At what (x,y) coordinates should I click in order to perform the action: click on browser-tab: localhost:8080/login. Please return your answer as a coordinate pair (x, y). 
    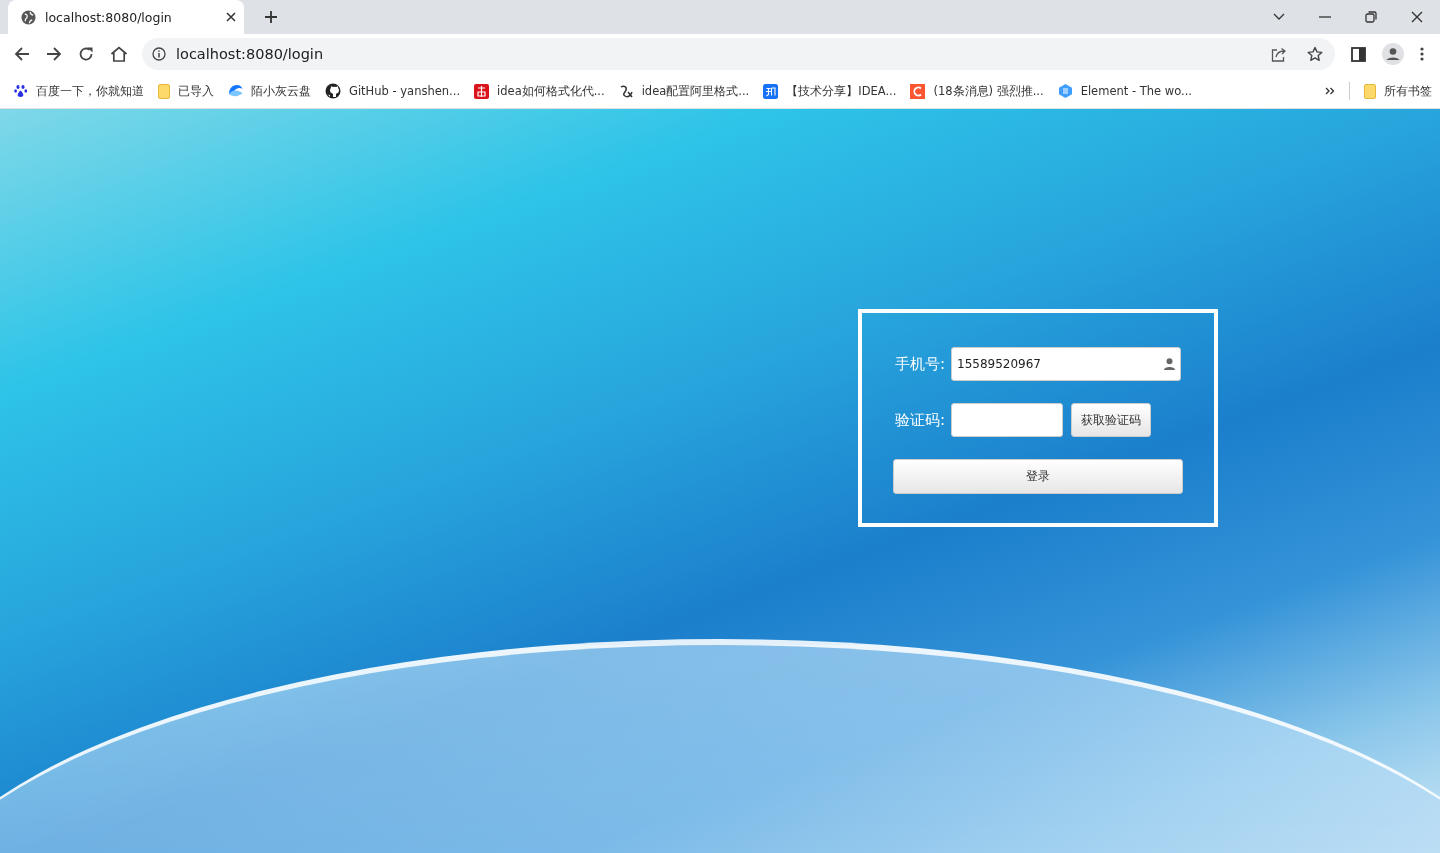
    Looking at the image, I should click on (126, 17).